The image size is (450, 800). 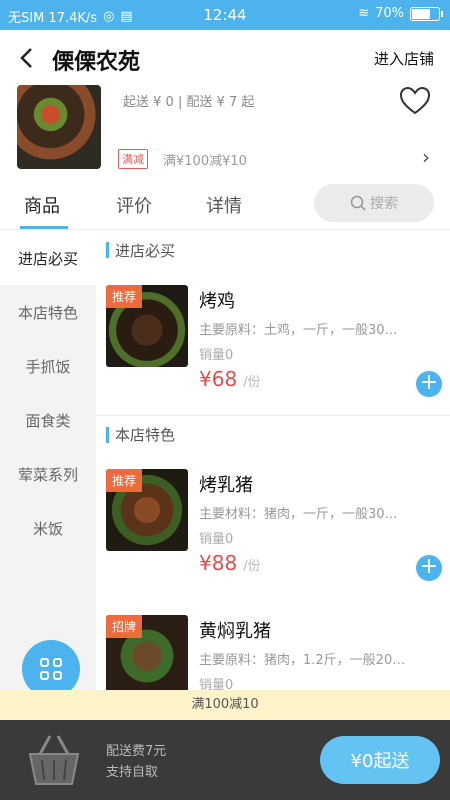 I want to click on favorite-button, so click(x=415, y=104).